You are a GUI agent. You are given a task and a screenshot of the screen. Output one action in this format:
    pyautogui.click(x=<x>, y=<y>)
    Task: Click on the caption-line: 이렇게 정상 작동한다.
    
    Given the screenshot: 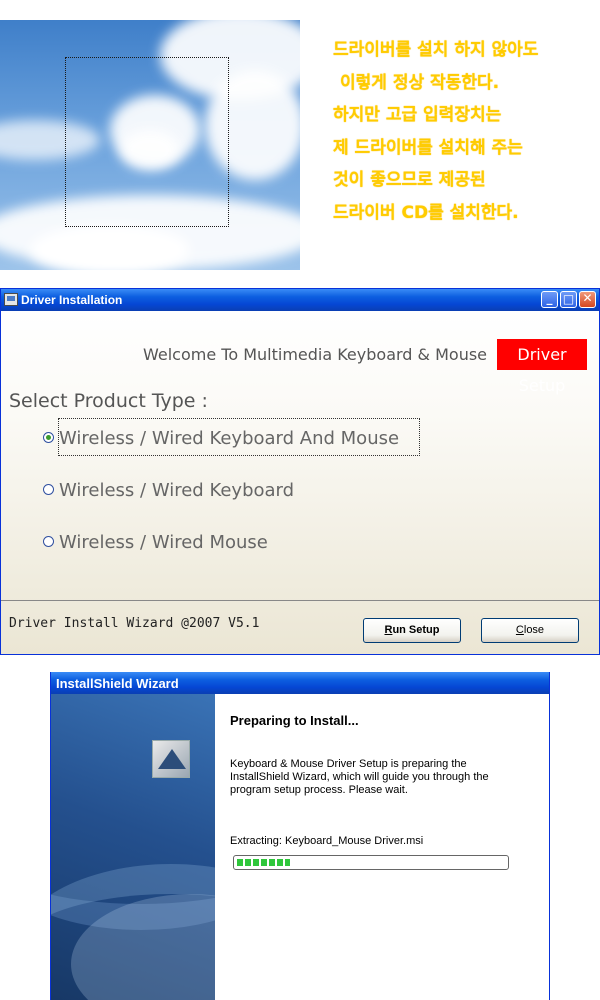 What is the action you would take?
    pyautogui.click(x=420, y=82)
    